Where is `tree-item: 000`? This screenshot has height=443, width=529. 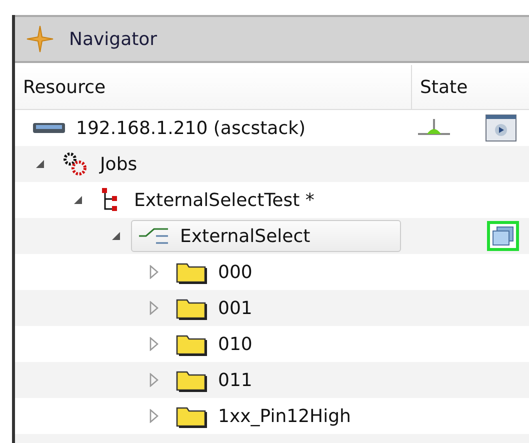 tree-item: 000 is located at coordinates (285, 272).